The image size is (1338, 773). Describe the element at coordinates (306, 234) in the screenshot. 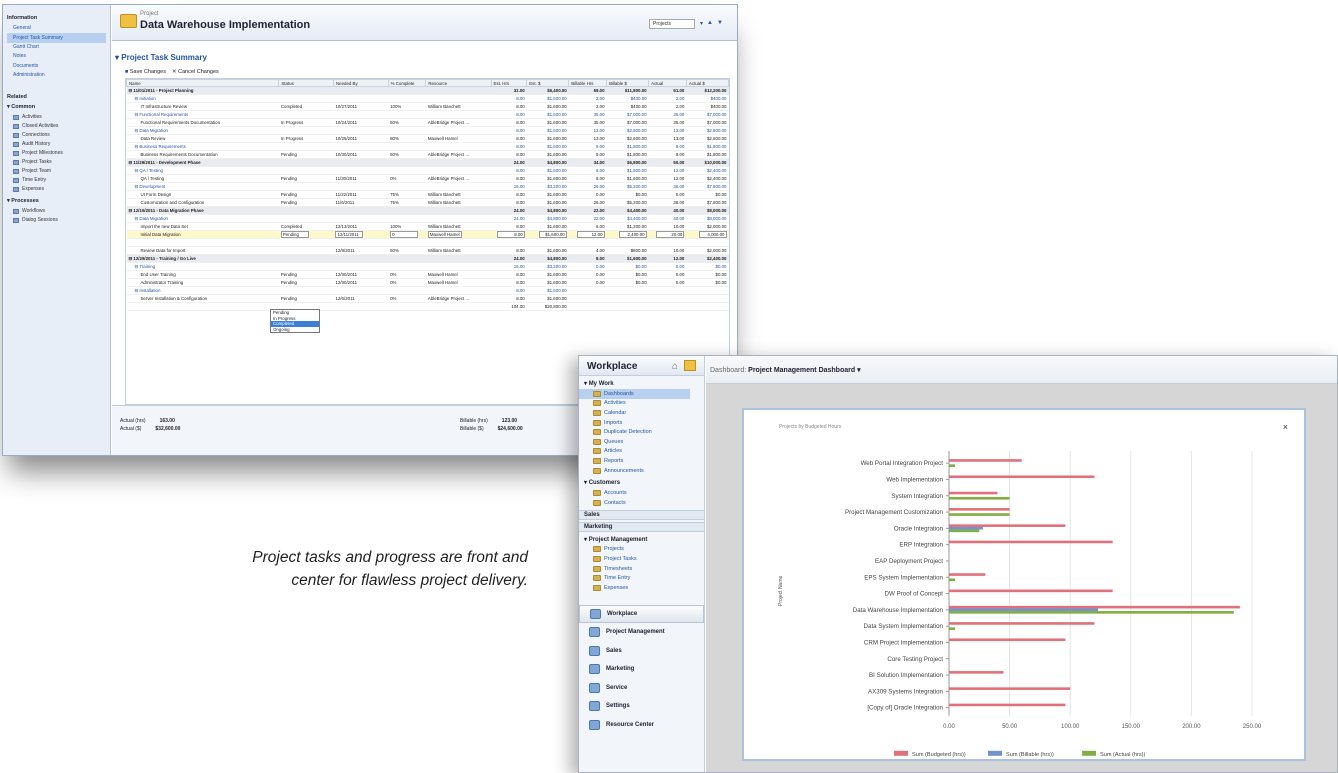

I see `table-cell: Pending` at that location.